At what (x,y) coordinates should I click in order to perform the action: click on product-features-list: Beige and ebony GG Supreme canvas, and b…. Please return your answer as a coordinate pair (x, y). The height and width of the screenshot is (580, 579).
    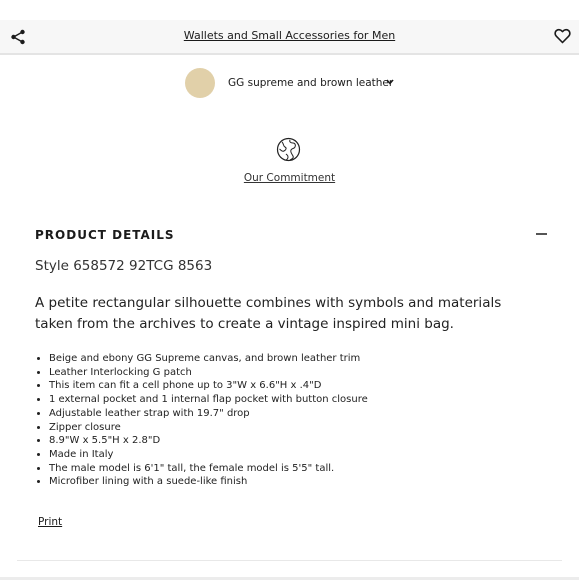
    Looking at the image, I should click on (201, 420).